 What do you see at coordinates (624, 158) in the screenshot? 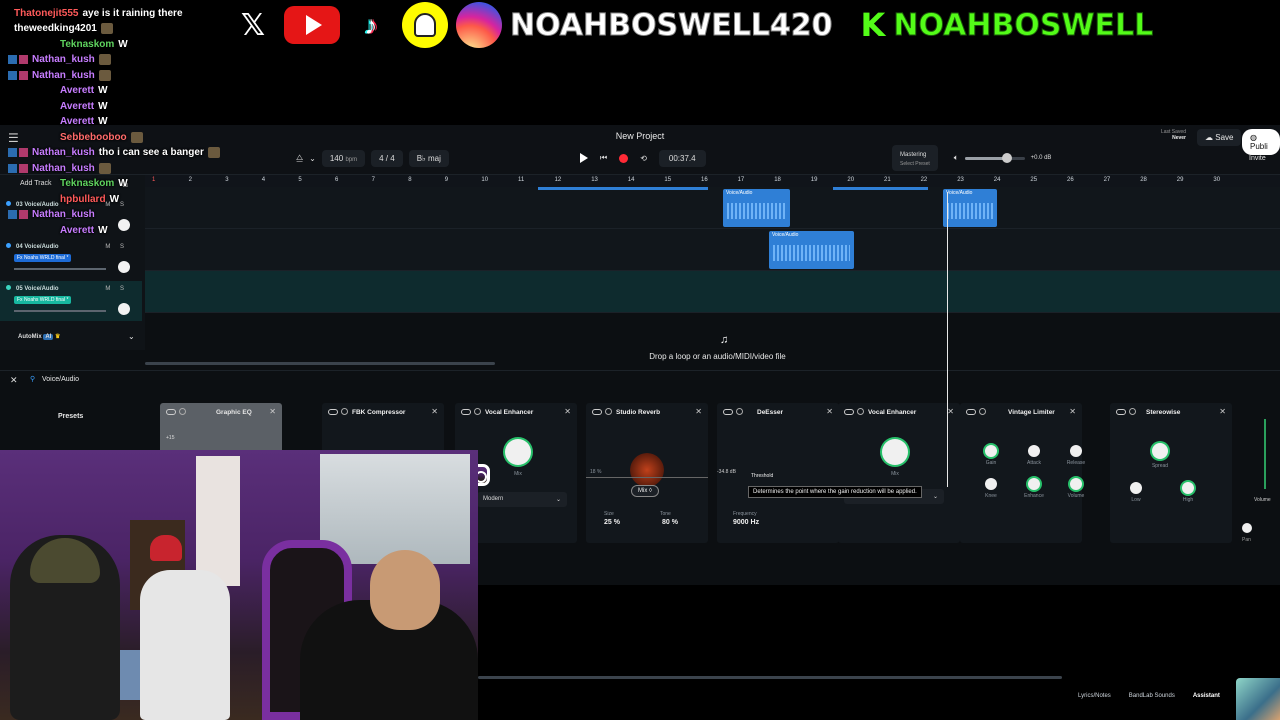
I see `record-icon` at bounding box center [624, 158].